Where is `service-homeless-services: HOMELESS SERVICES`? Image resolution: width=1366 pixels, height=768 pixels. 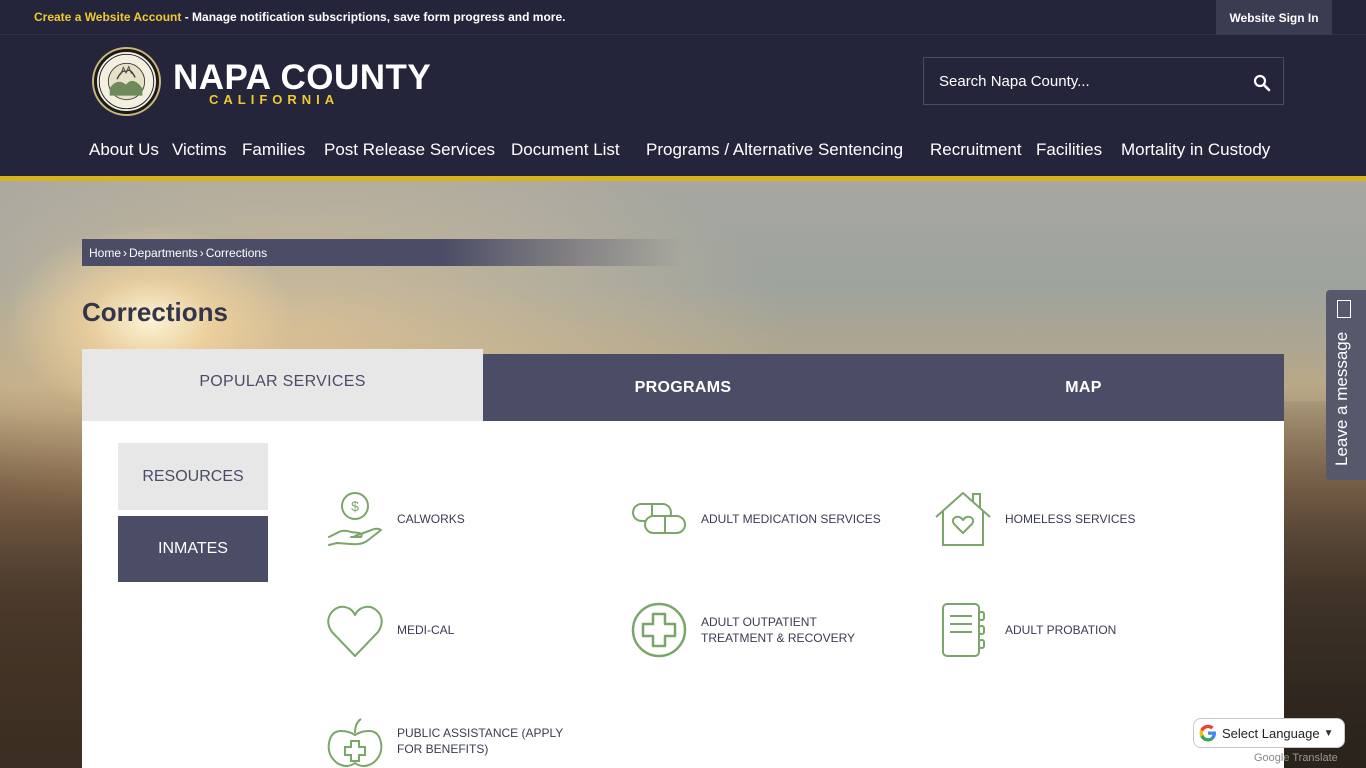 service-homeless-services: HOMELESS SERVICES is located at coordinates (1034, 519).